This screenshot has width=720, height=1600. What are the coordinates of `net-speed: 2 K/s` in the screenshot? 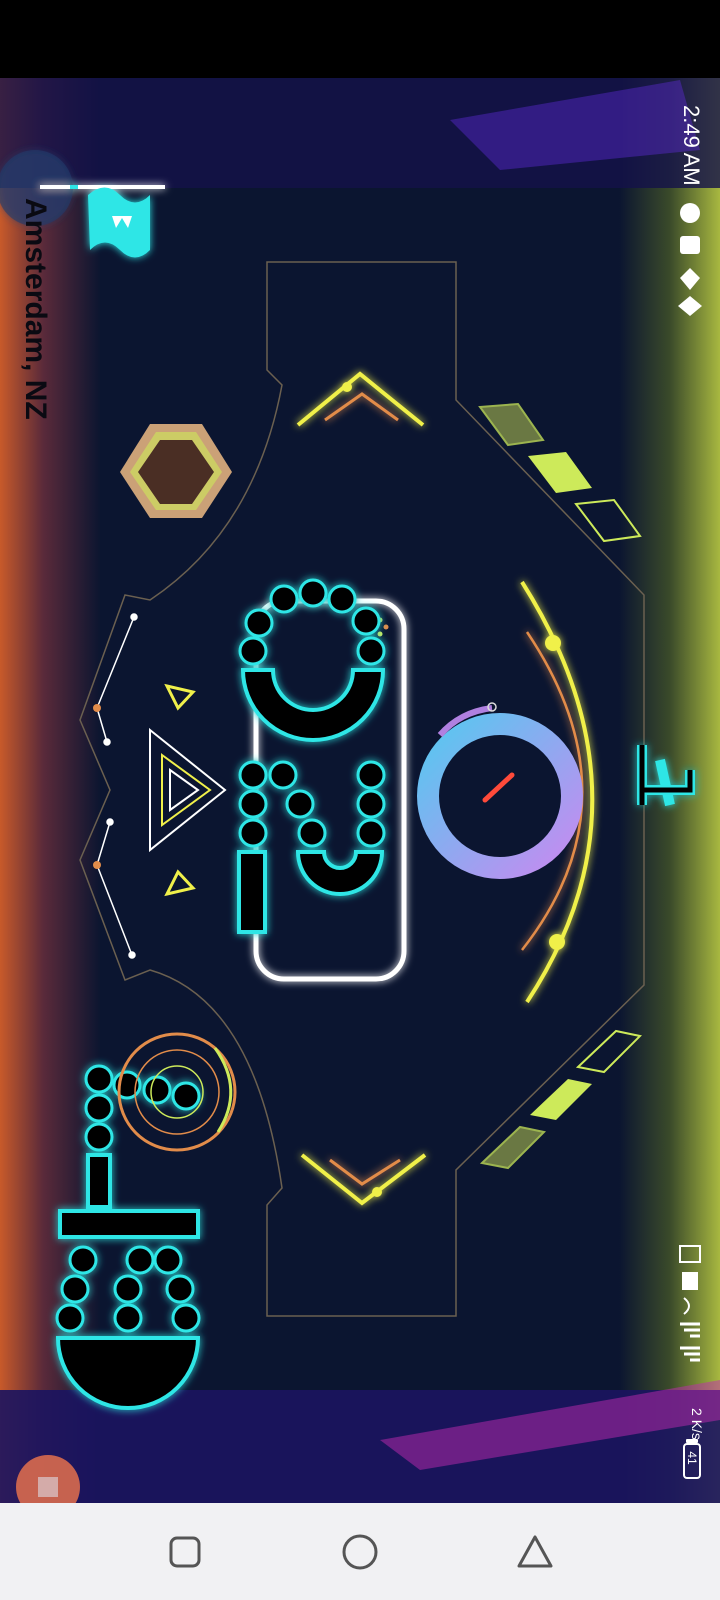 It's located at (697, 1424).